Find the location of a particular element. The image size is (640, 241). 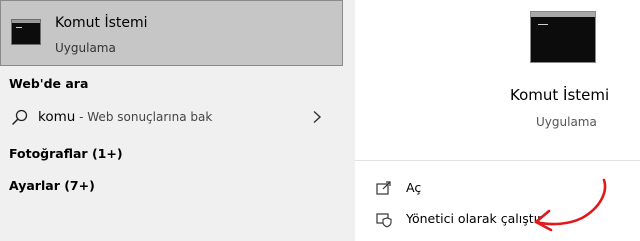

run-as-admin-label: Yönetici olarak çalıştır is located at coordinates (474, 218).